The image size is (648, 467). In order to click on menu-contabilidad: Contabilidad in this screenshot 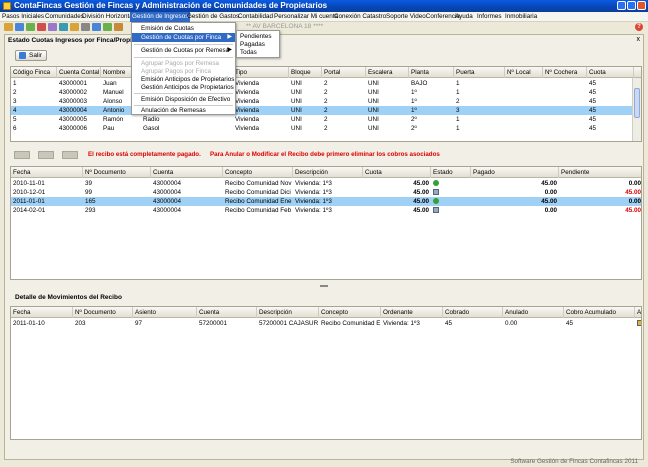, I will do `click(255, 17)`.